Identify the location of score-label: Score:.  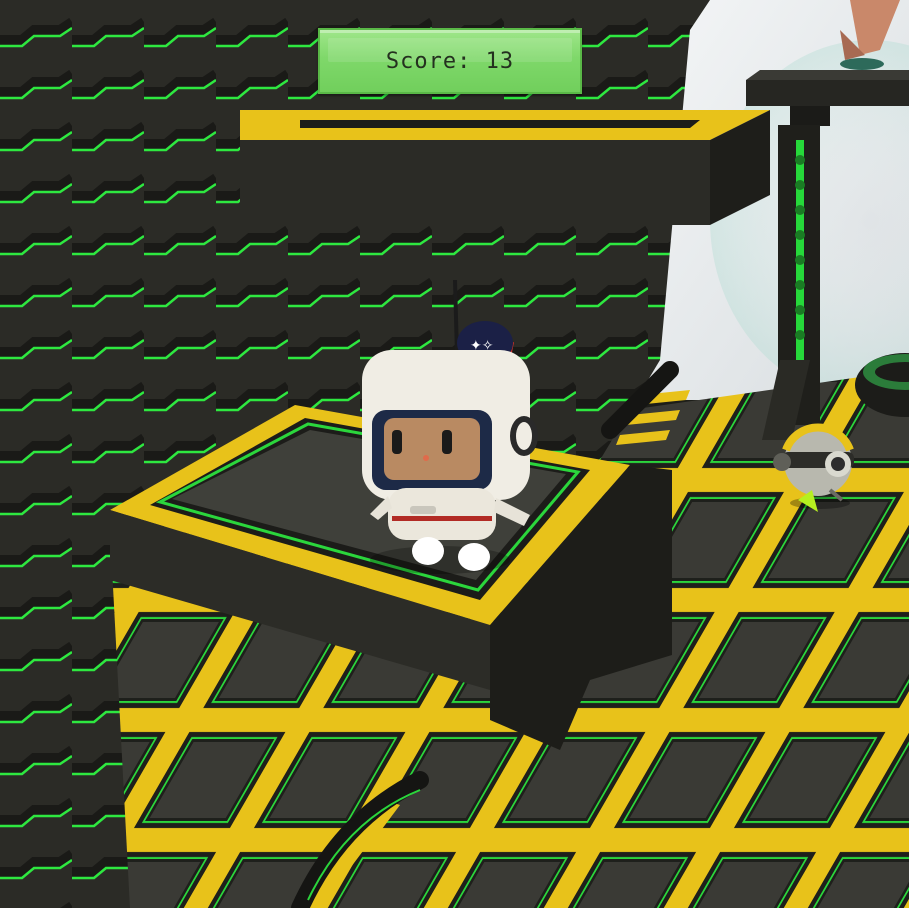
(428, 61).